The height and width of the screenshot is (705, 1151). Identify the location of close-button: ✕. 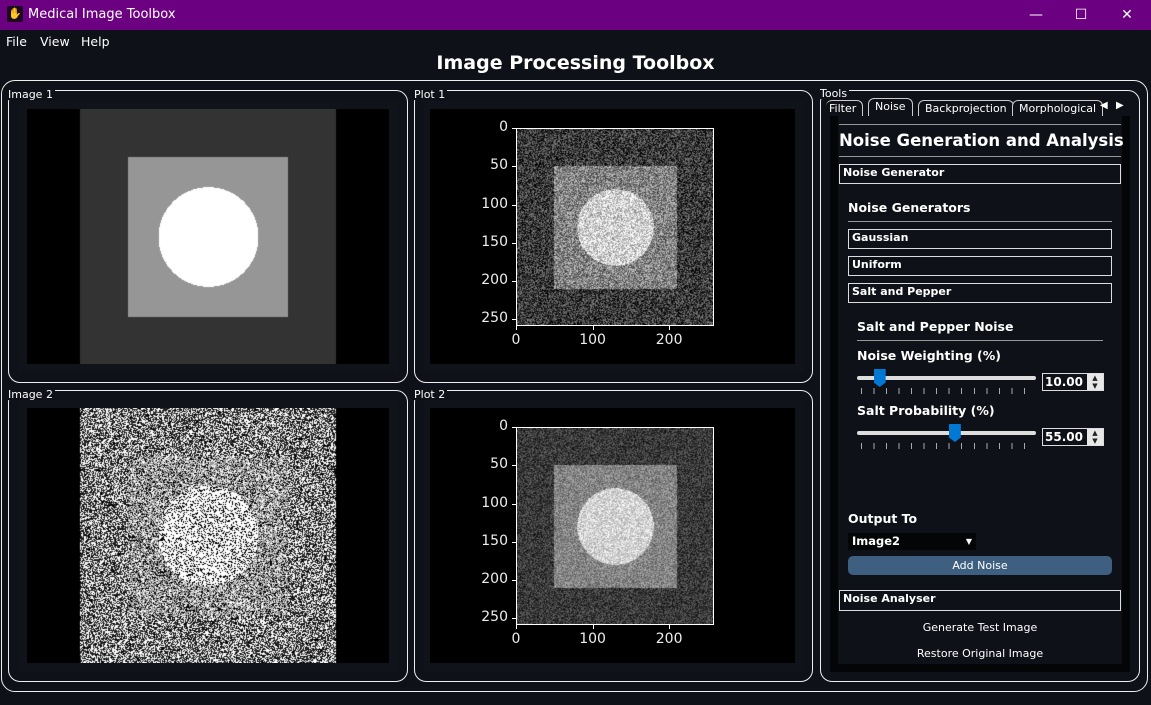
(1127, 15).